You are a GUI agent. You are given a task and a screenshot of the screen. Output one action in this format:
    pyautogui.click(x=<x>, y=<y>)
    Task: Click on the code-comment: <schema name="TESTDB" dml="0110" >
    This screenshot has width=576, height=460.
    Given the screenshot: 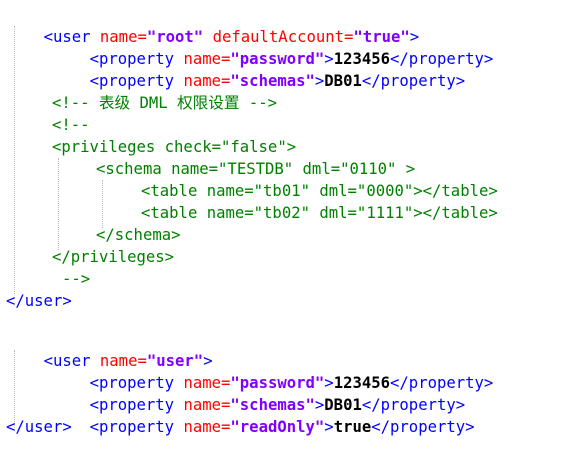 What is the action you would take?
    pyautogui.click(x=256, y=169)
    